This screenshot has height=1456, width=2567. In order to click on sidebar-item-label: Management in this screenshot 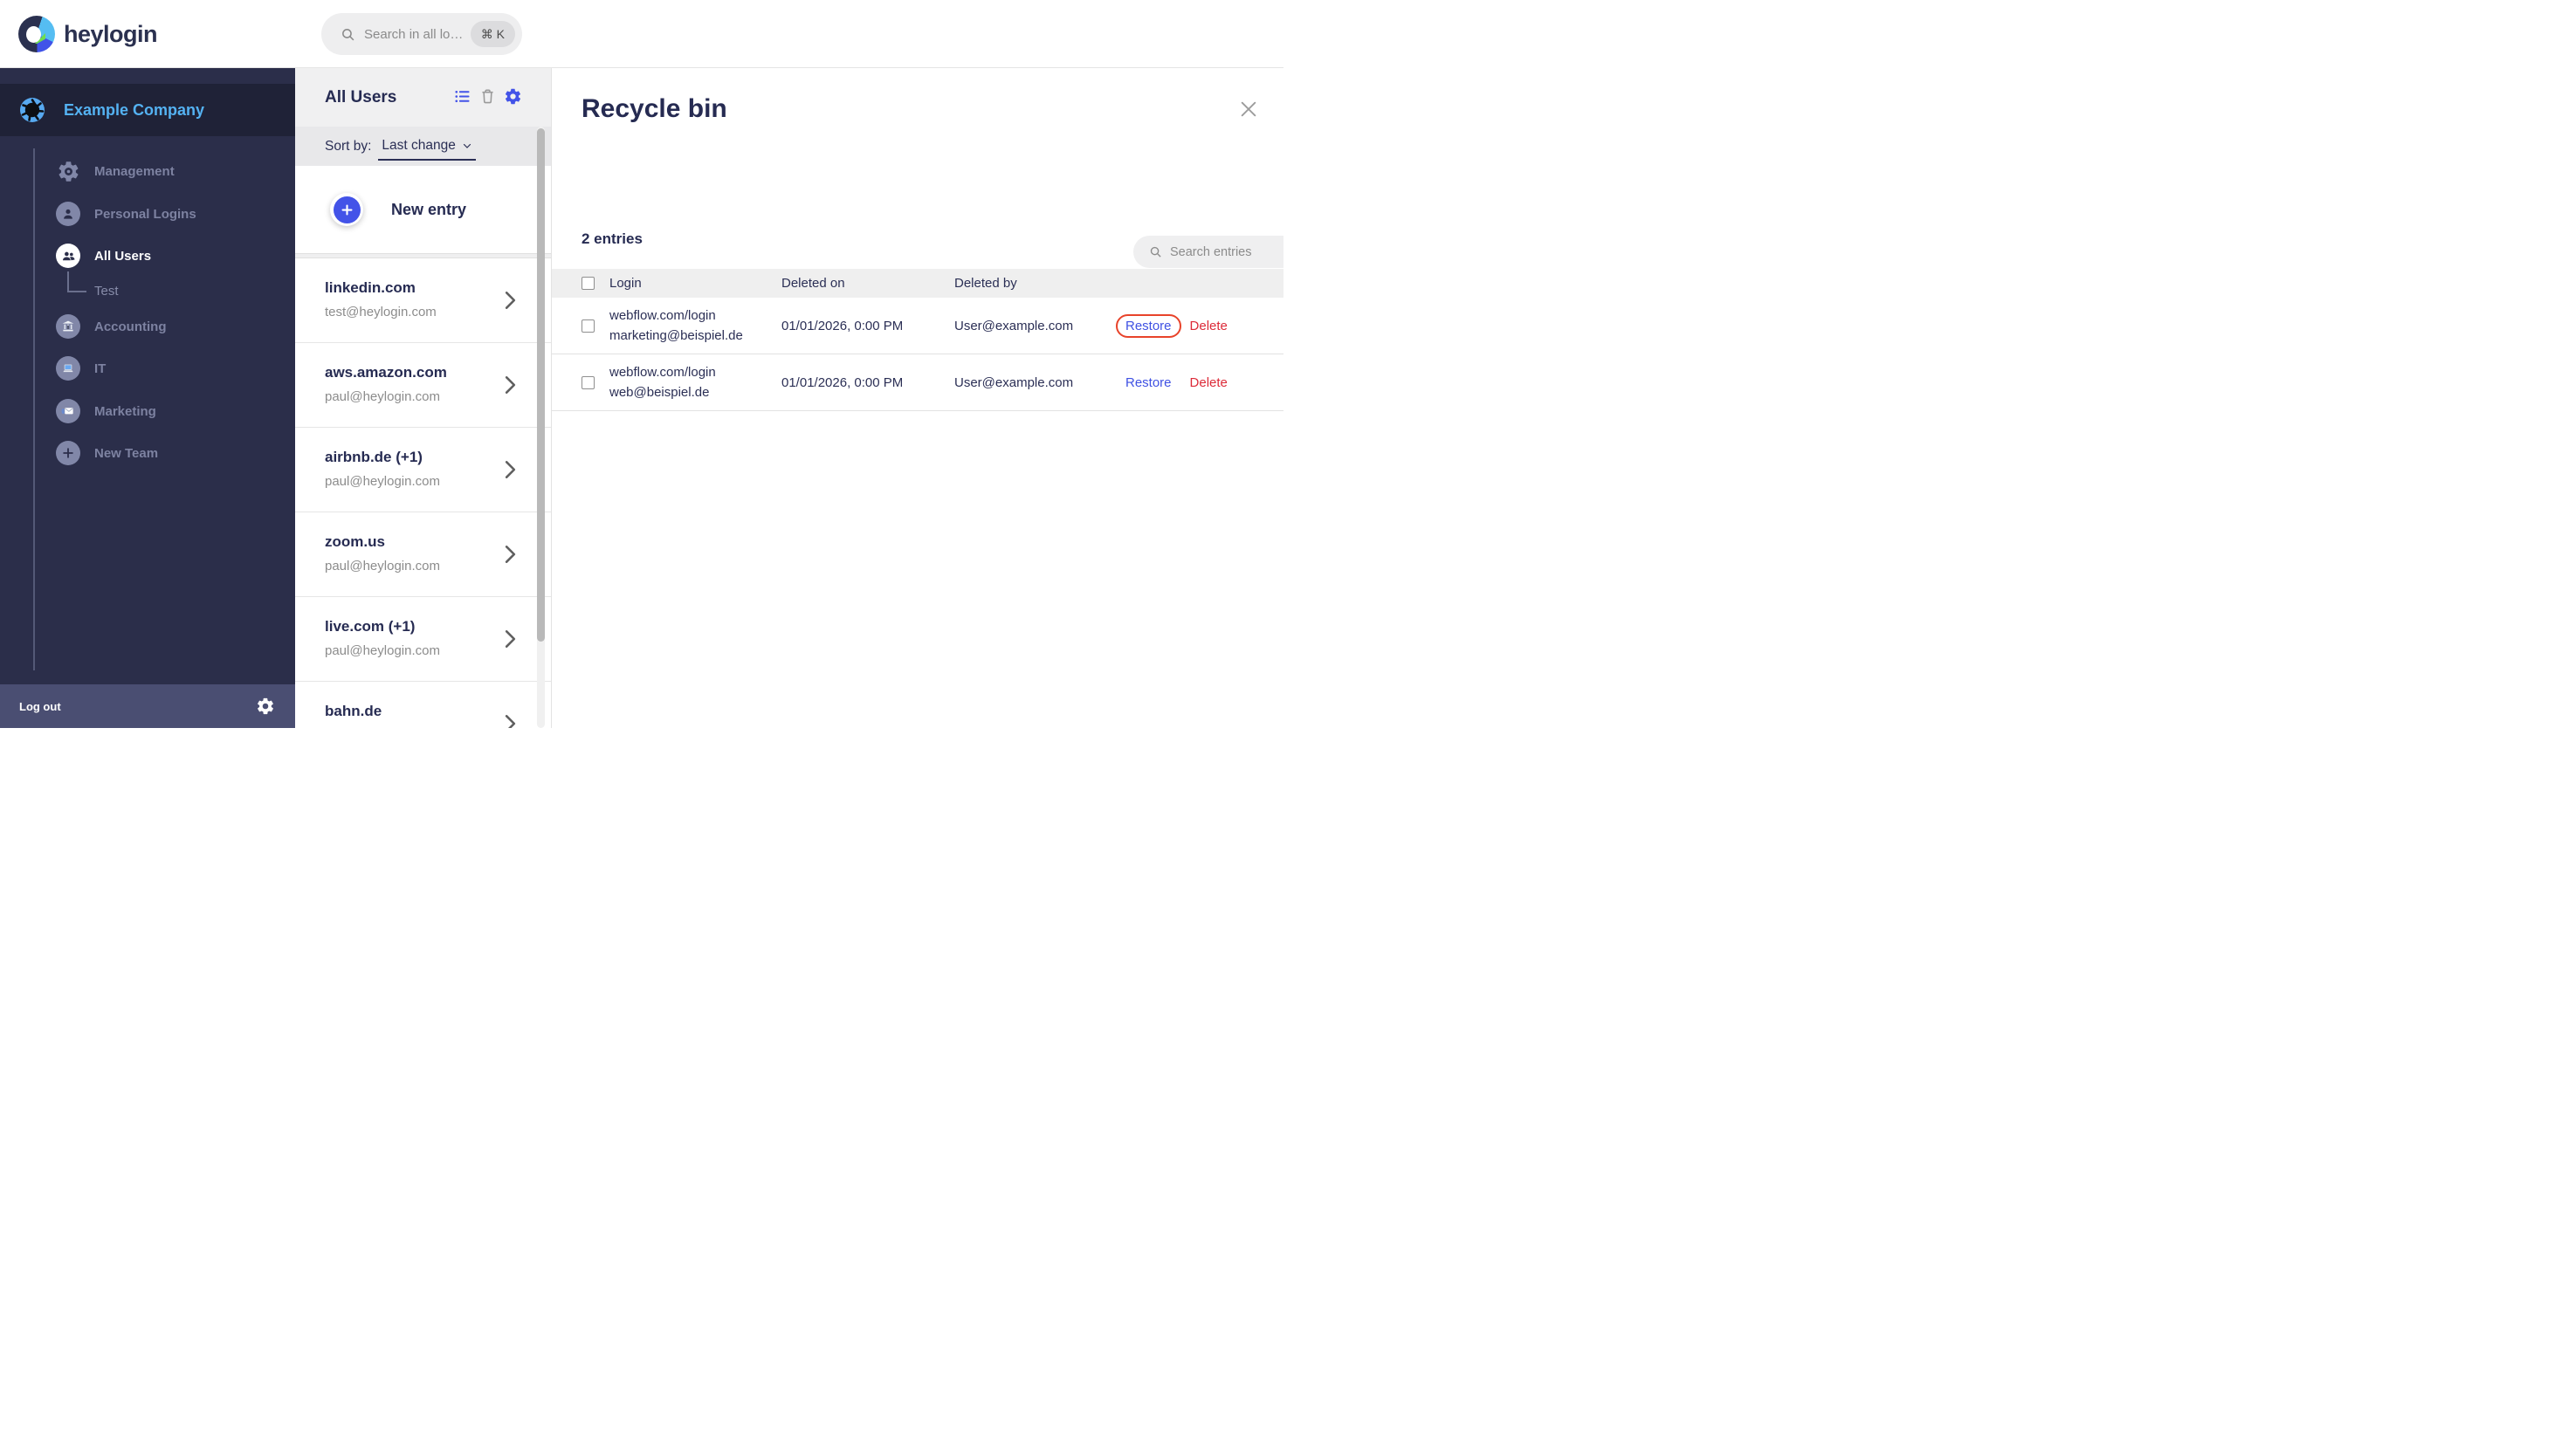, I will do `click(134, 171)`.